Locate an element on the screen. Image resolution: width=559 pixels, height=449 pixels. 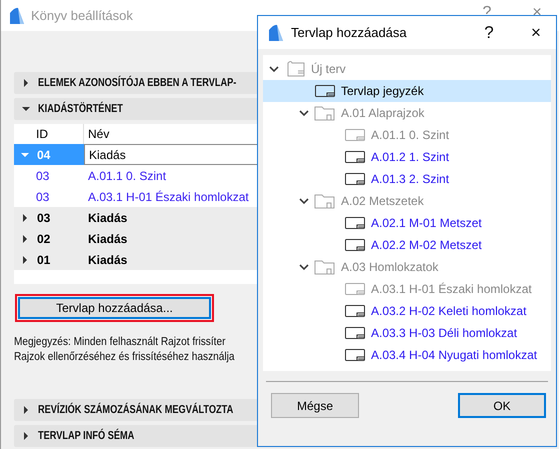
window-title: Könyv beállítások is located at coordinates (82, 15).